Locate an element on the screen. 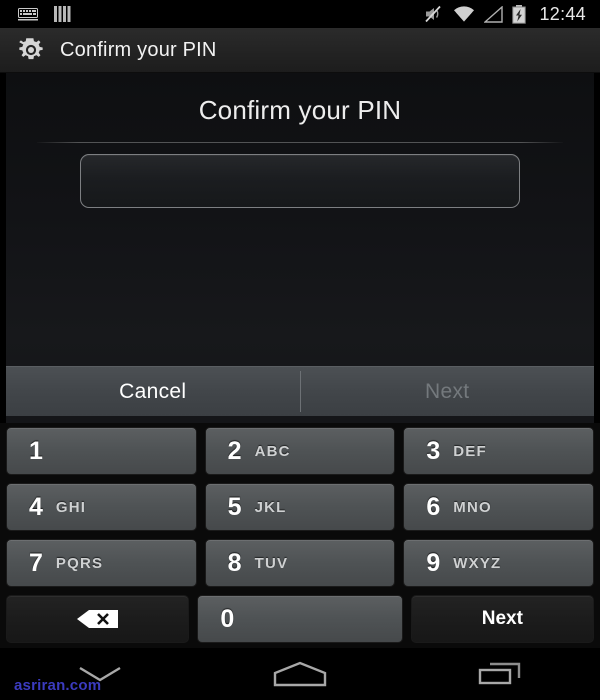 This screenshot has width=600, height=700. key-digit: 2 is located at coordinates (234, 450).